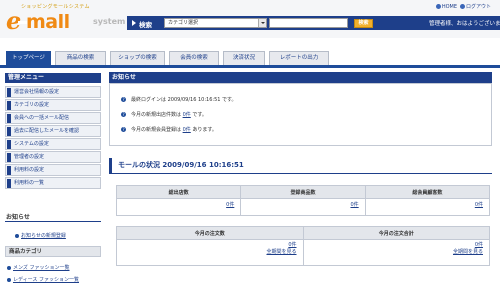 This screenshot has height=288, width=500. I want to click on sidebar-notice-title: お知らせ, so click(18, 217).